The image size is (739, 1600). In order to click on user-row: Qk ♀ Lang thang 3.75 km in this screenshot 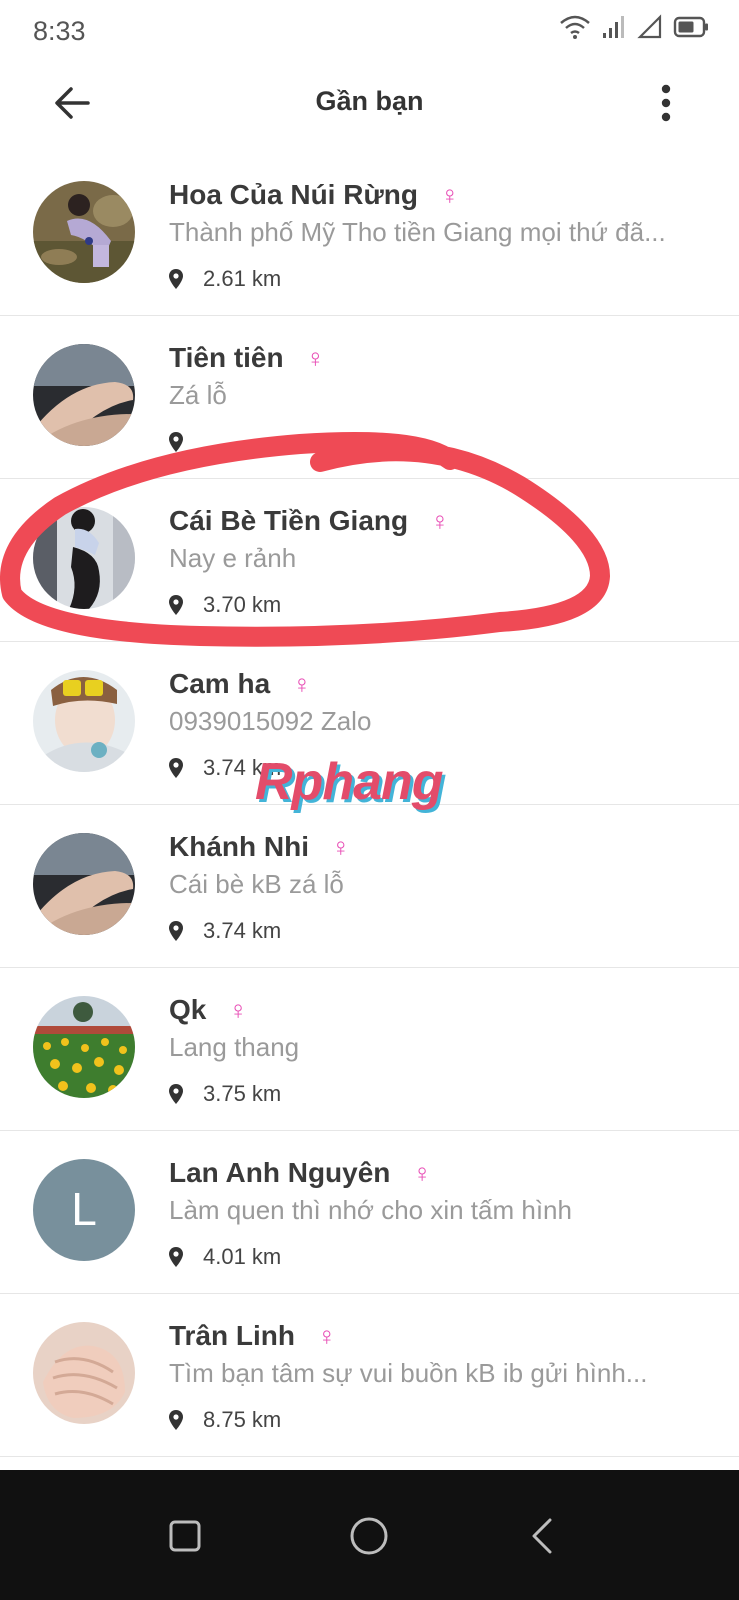, I will do `click(369, 1049)`.